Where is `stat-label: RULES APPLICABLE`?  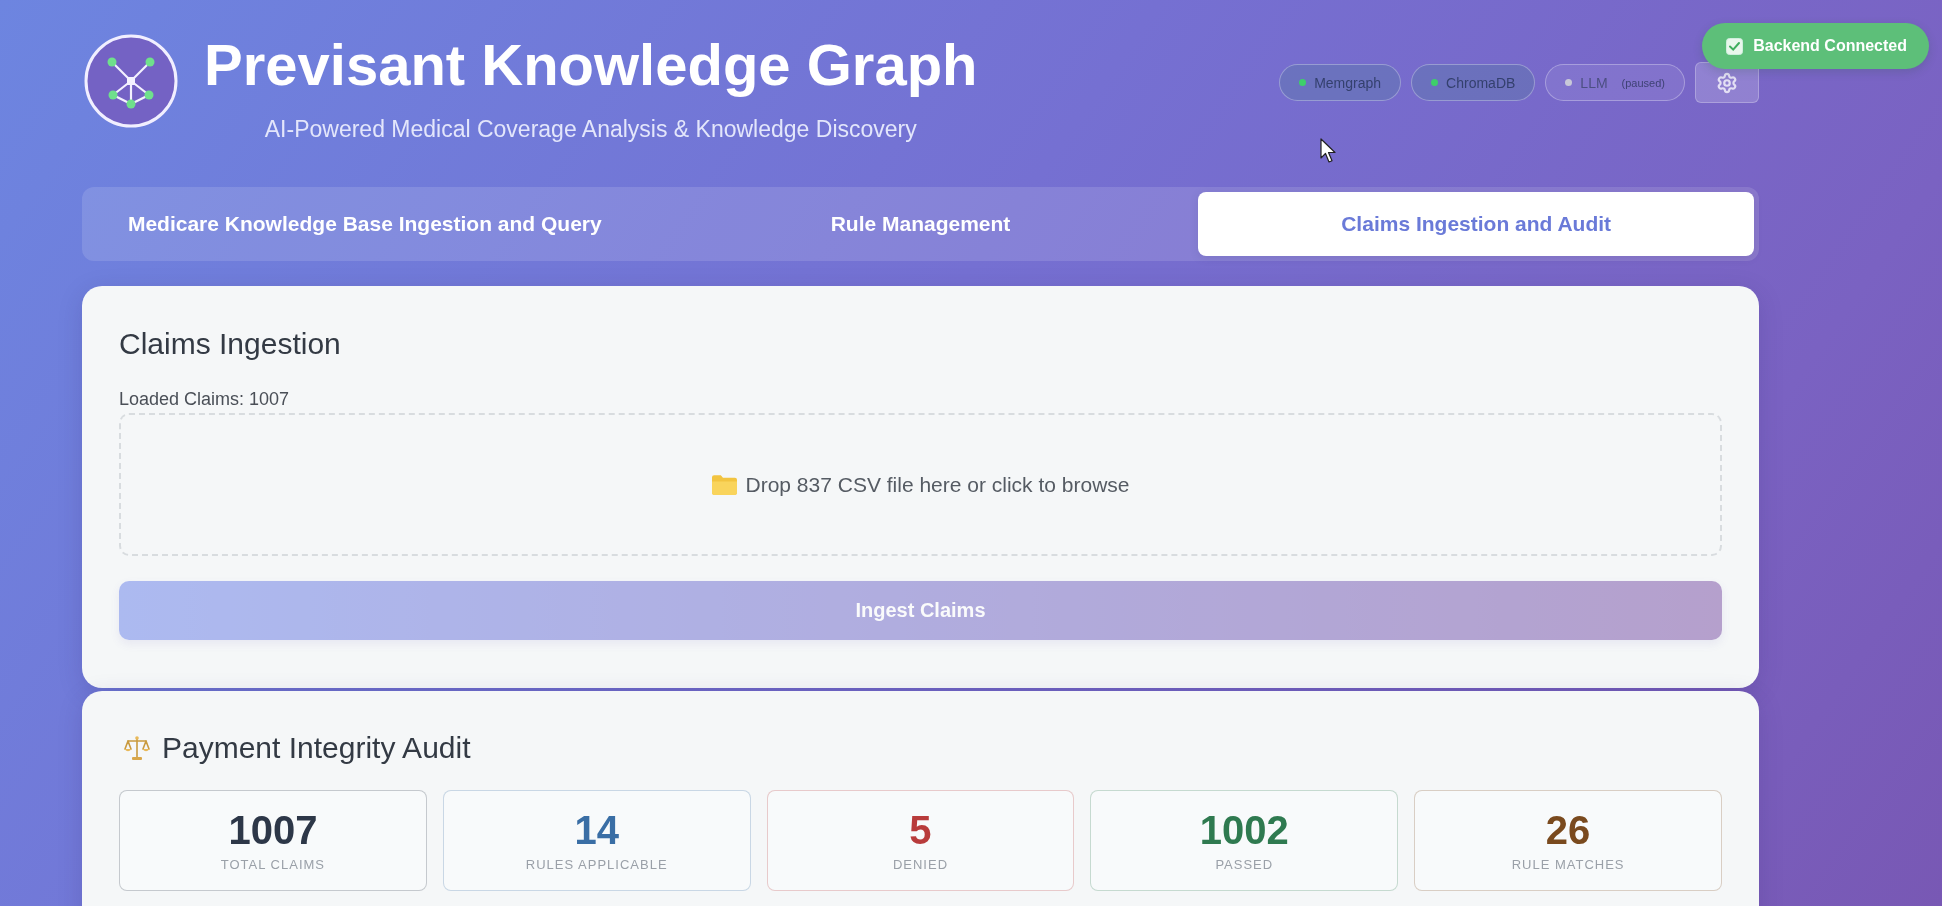 stat-label: RULES APPLICABLE is located at coordinates (596, 864).